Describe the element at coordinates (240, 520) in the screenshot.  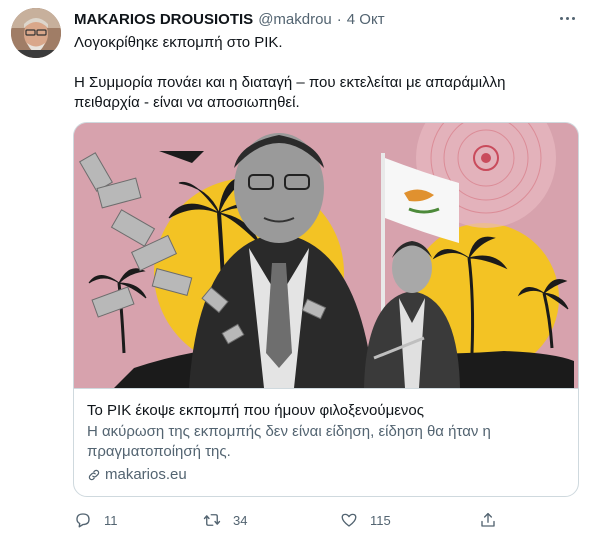
I see `retweet-count: 34` at that location.